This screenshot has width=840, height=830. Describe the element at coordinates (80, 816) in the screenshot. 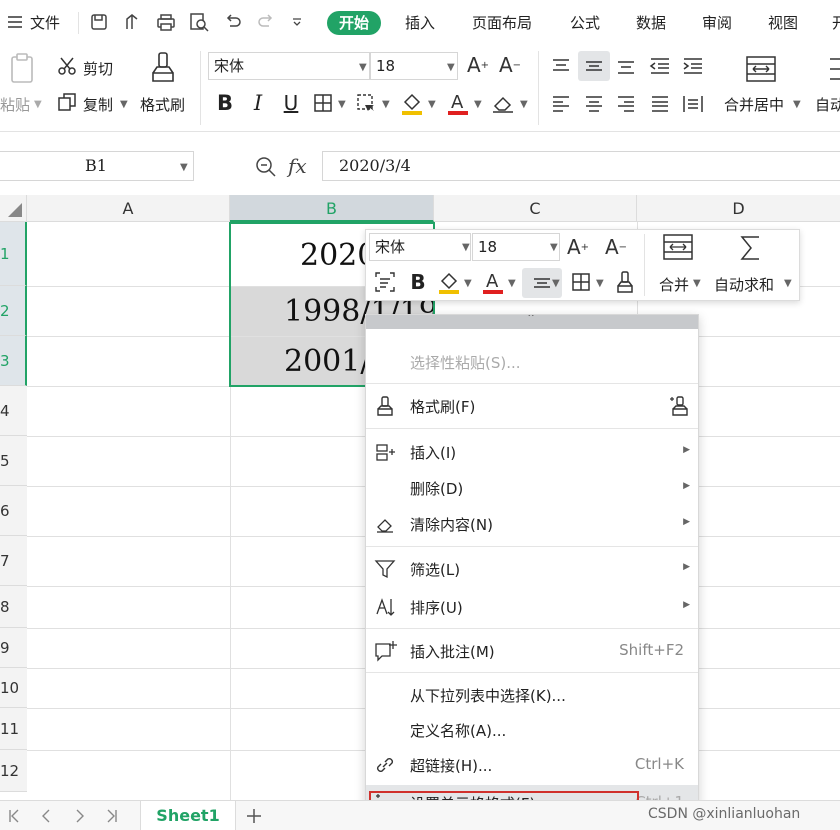

I see `next-sheet-icon` at that location.